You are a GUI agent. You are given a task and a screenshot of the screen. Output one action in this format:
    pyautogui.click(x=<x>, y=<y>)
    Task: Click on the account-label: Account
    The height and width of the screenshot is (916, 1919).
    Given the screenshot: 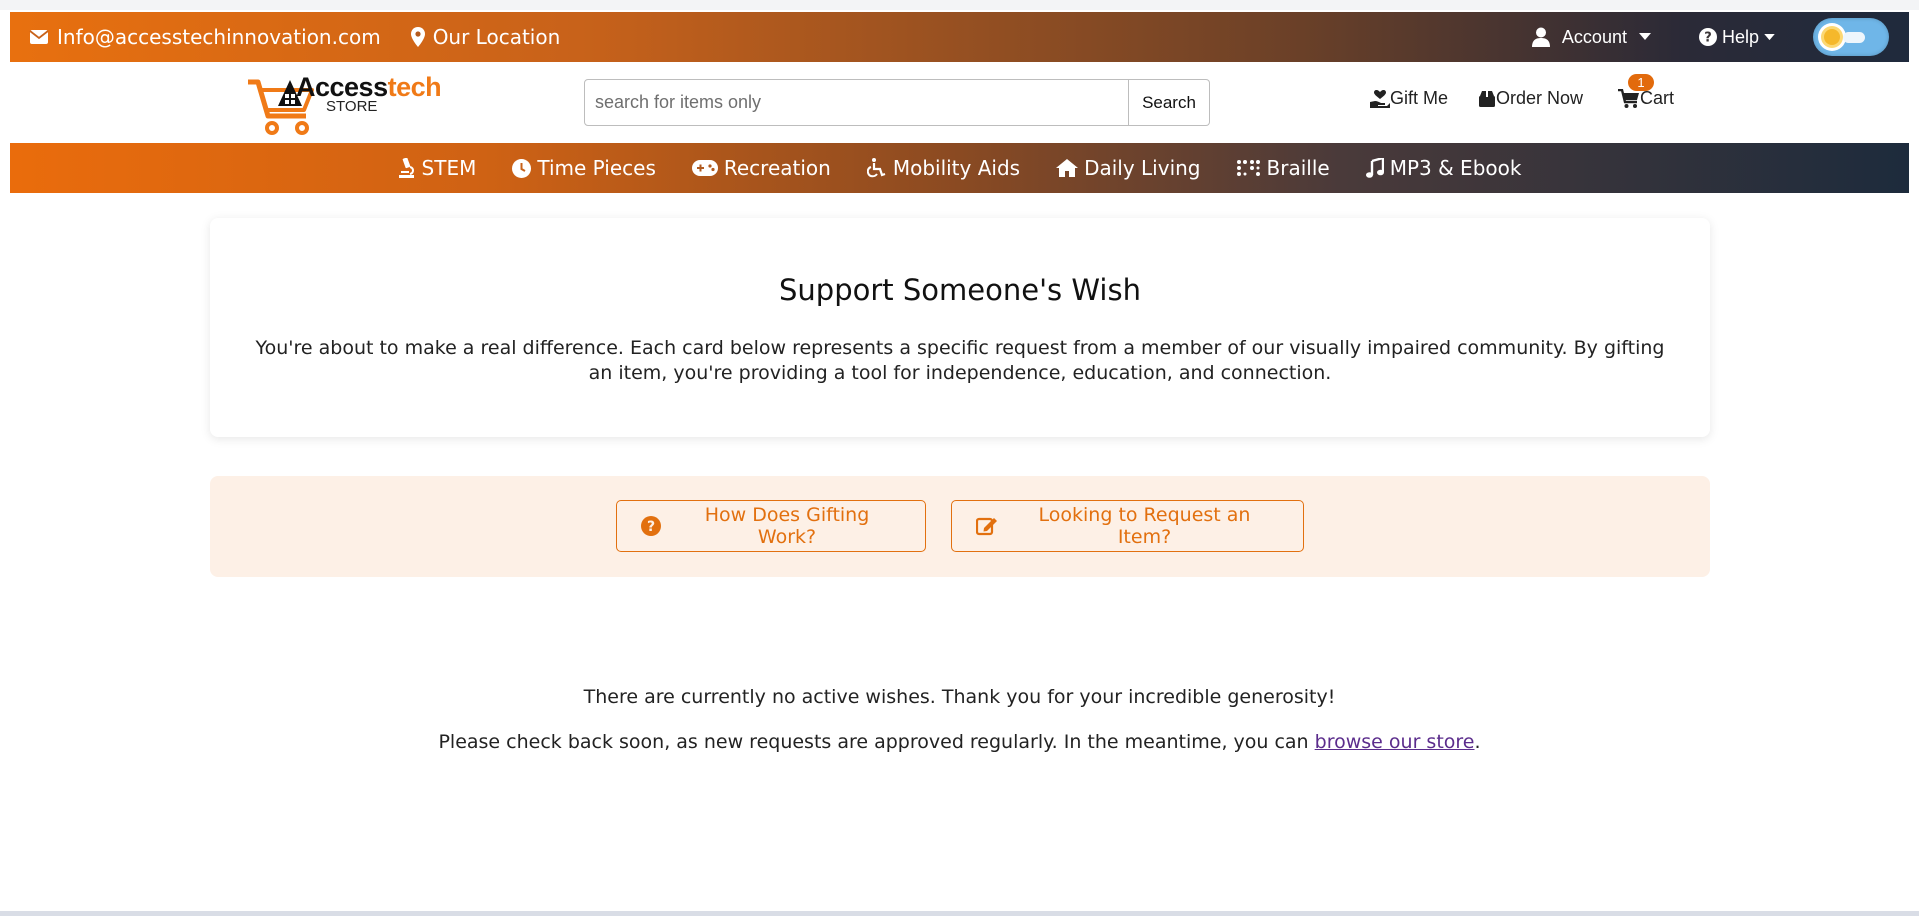 What is the action you would take?
    pyautogui.click(x=1594, y=36)
    